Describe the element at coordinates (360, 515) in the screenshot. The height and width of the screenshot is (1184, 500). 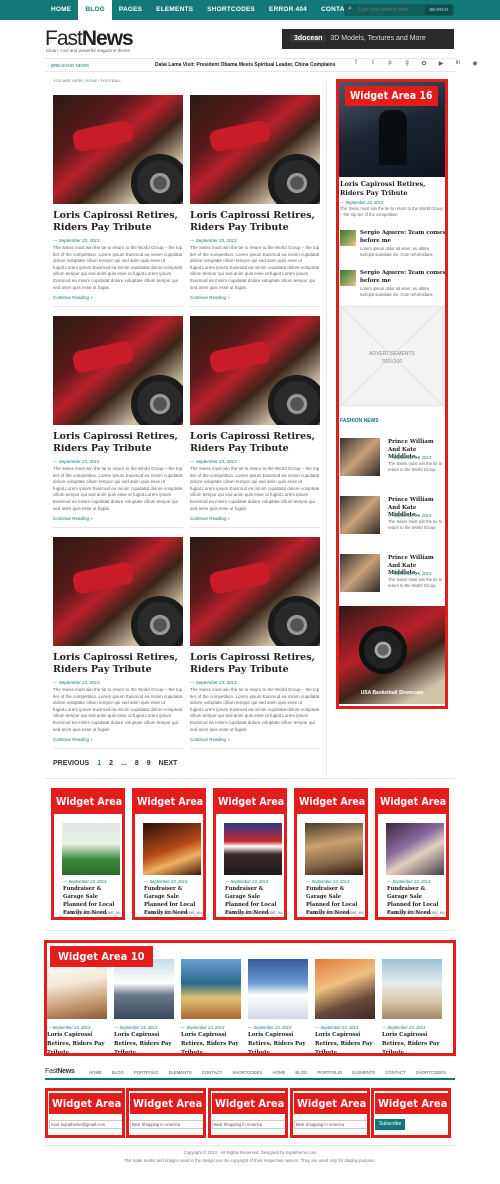
I see `fashion-thumb` at that location.